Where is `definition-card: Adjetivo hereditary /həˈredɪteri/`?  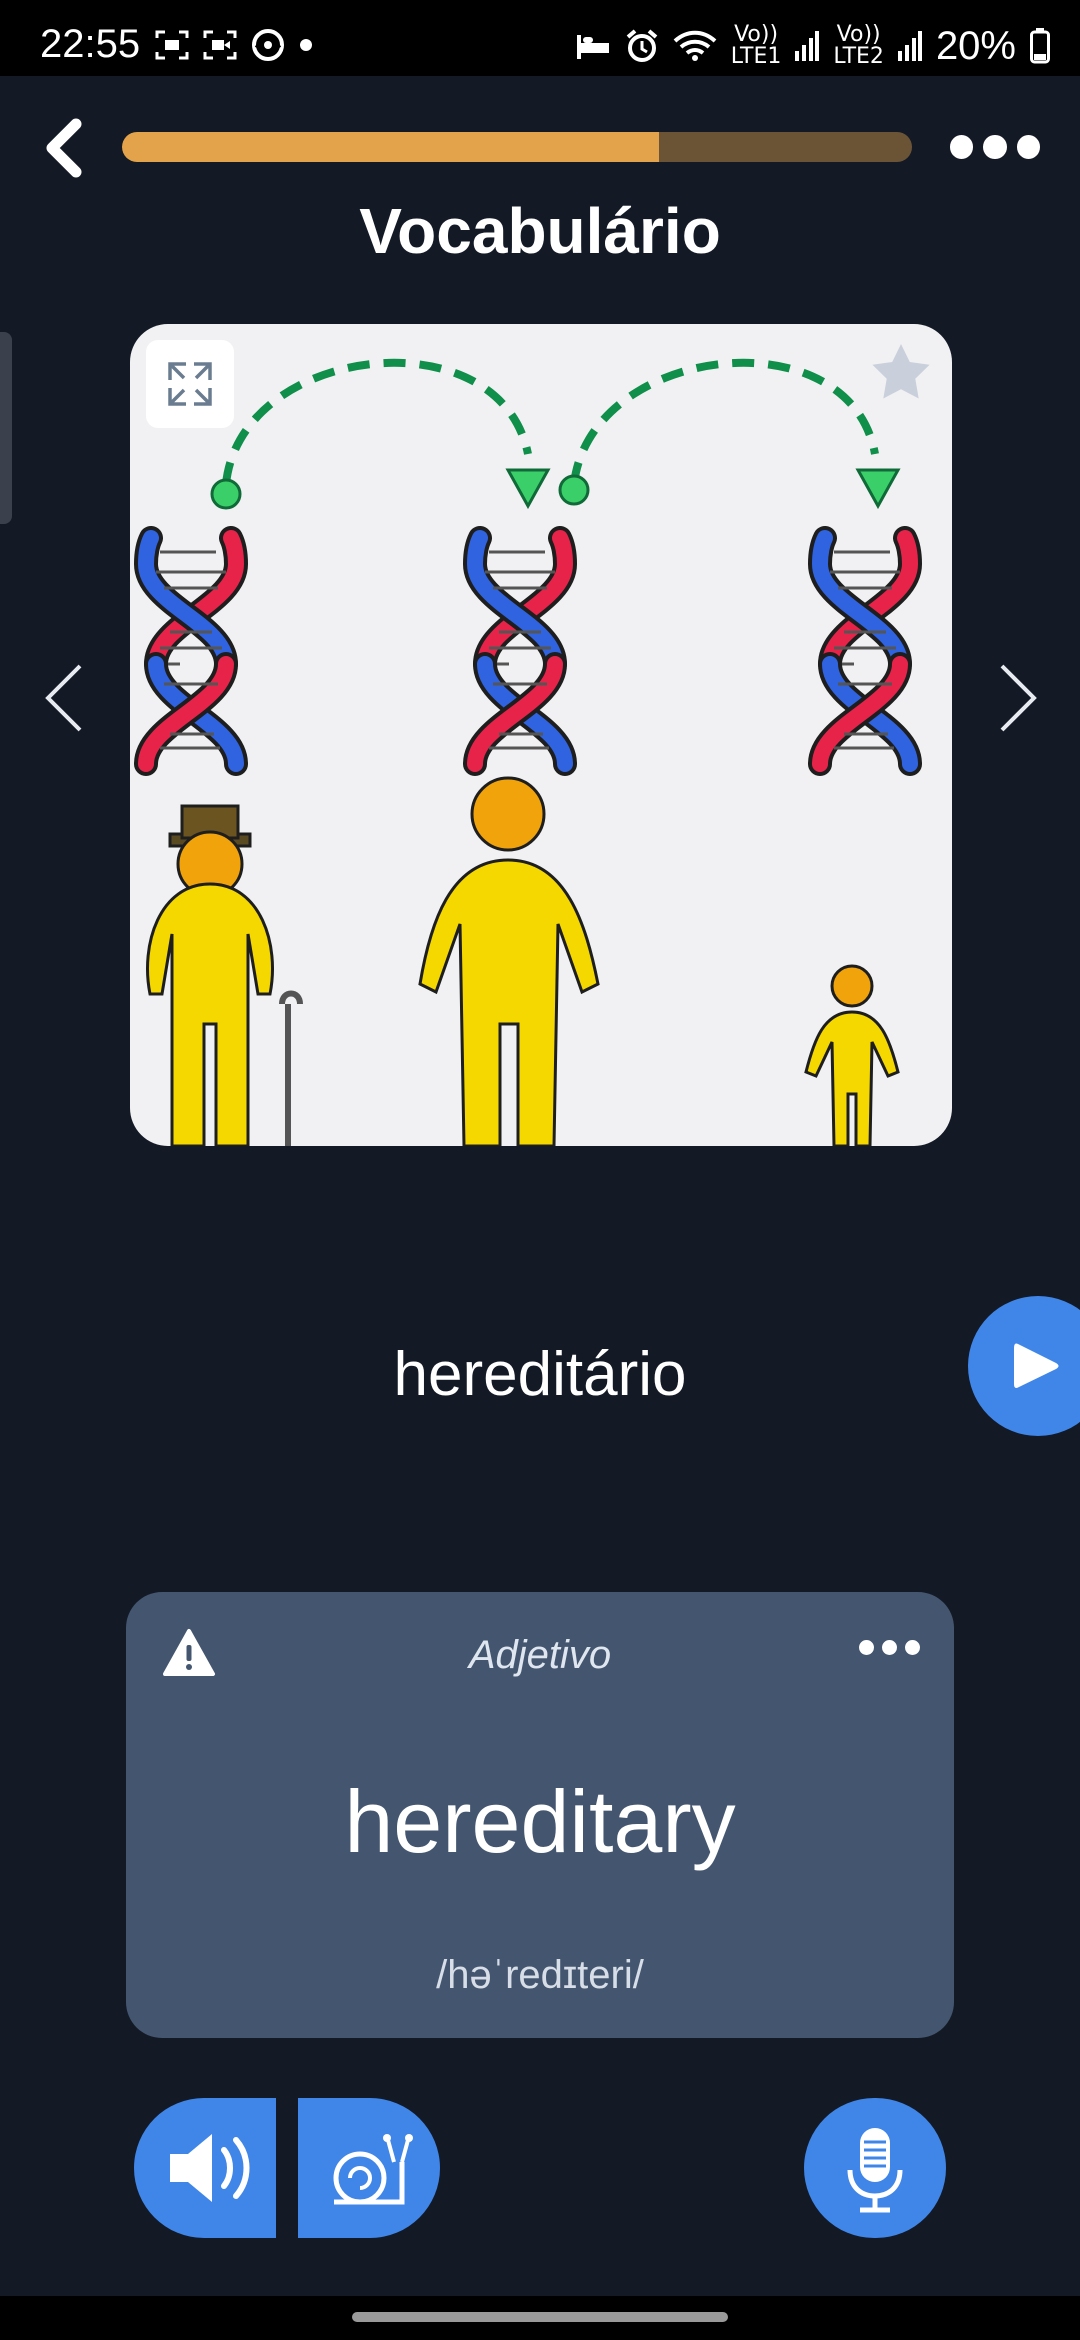 definition-card: Adjetivo hereditary /həˈredɪteri/ is located at coordinates (540, 1815).